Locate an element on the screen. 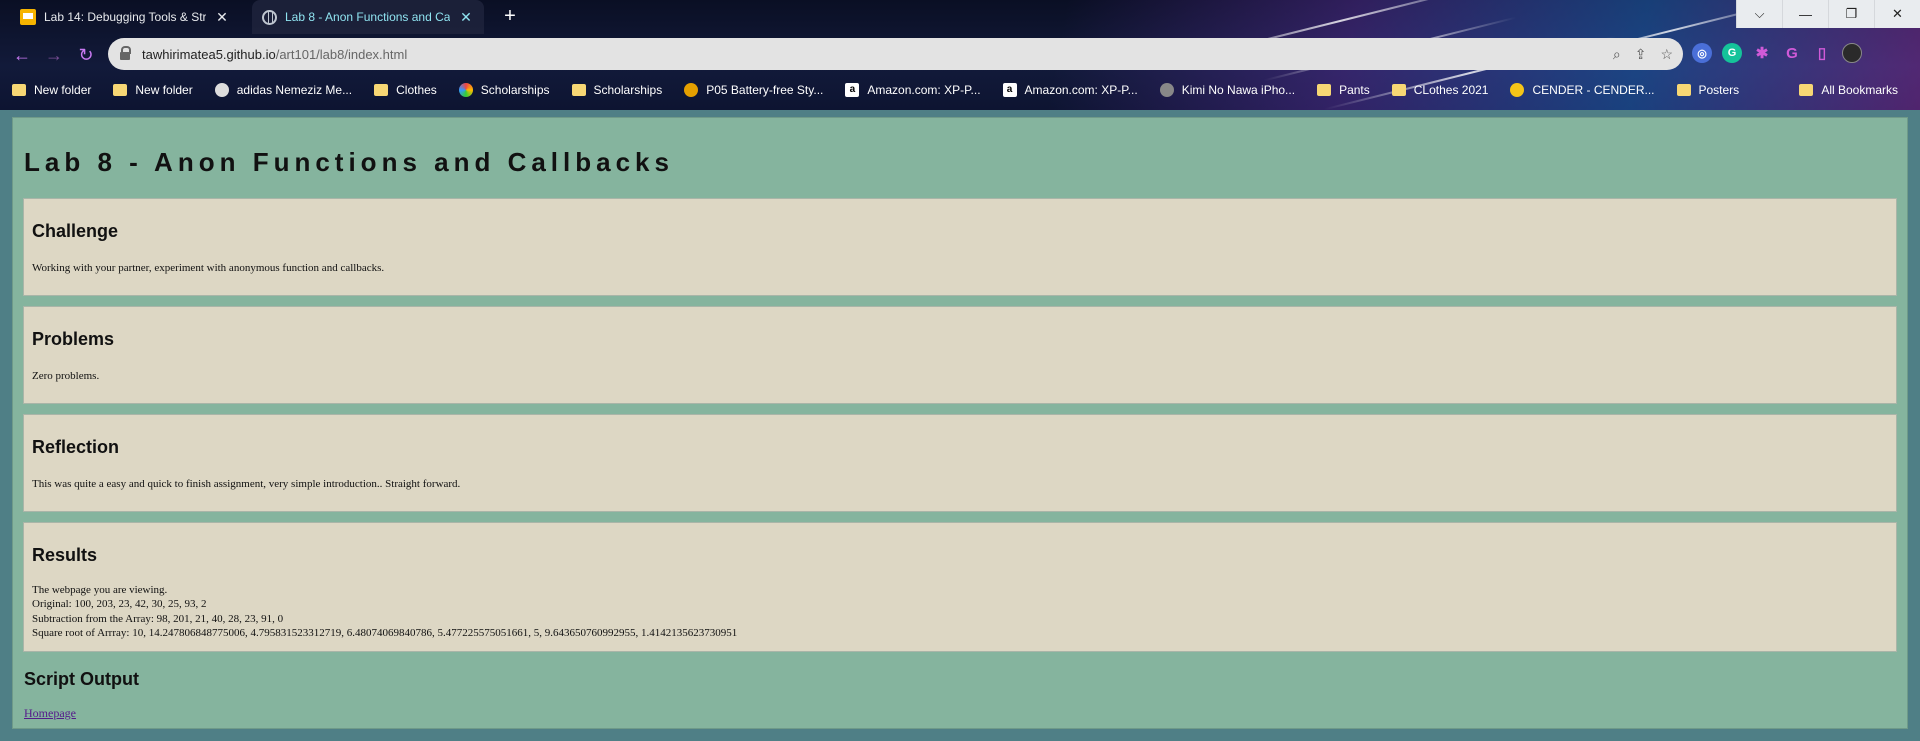 The height and width of the screenshot is (741, 1920). bookmark: Posters is located at coordinates (1707, 90).